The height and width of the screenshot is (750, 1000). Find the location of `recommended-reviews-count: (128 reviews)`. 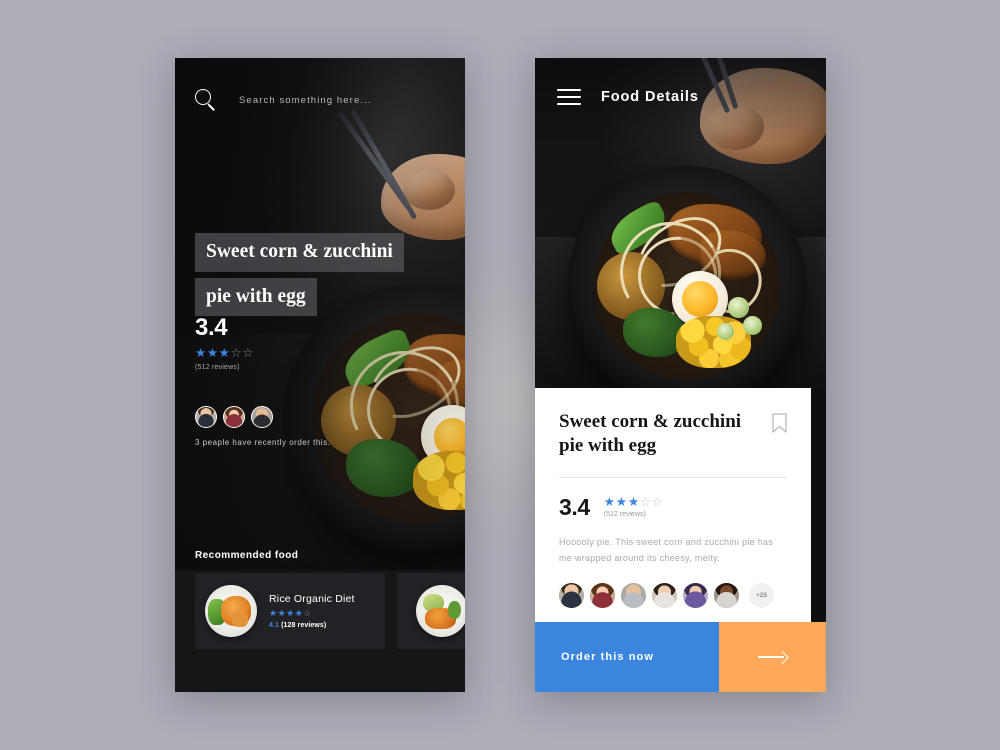

recommended-reviews-count: (128 reviews) is located at coordinates (304, 625).